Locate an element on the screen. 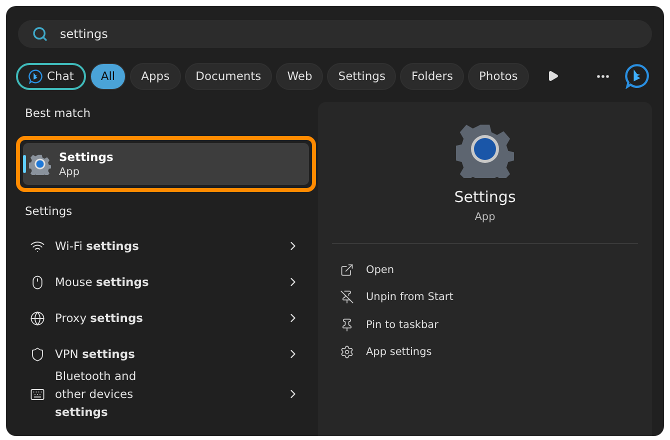 The height and width of the screenshot is (440, 670). settings-result: Mouse settings is located at coordinates (166, 282).